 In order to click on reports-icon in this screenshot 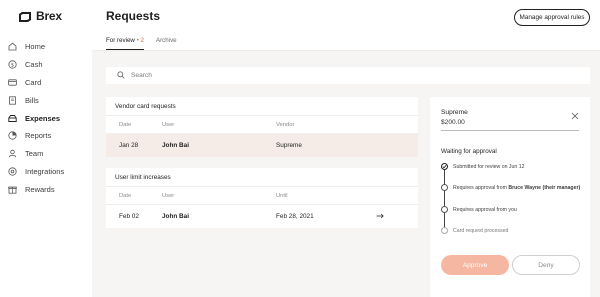, I will do `click(12, 135)`.